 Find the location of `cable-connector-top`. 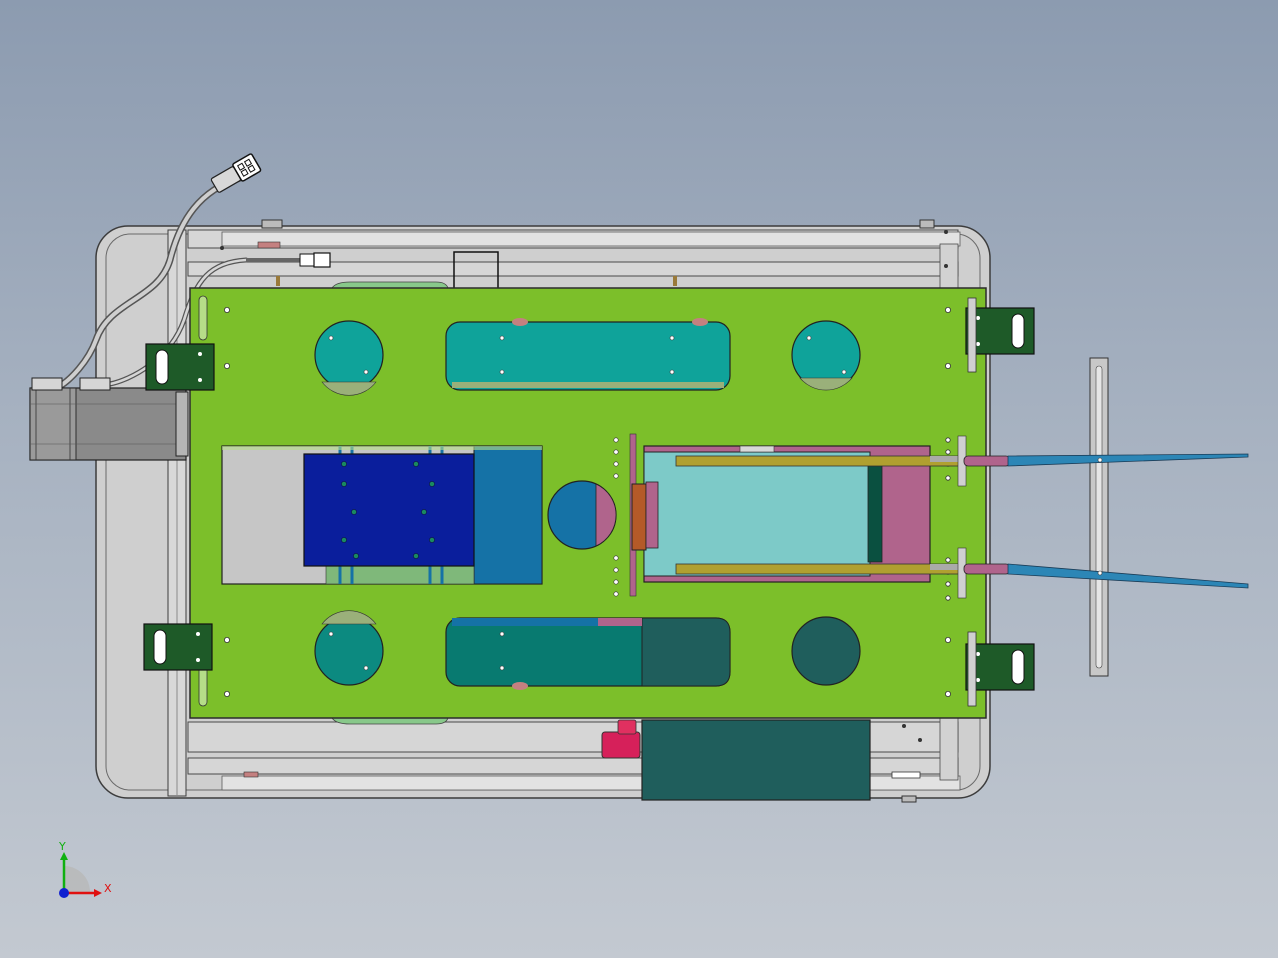

cable-connector-top is located at coordinates (236, 173).